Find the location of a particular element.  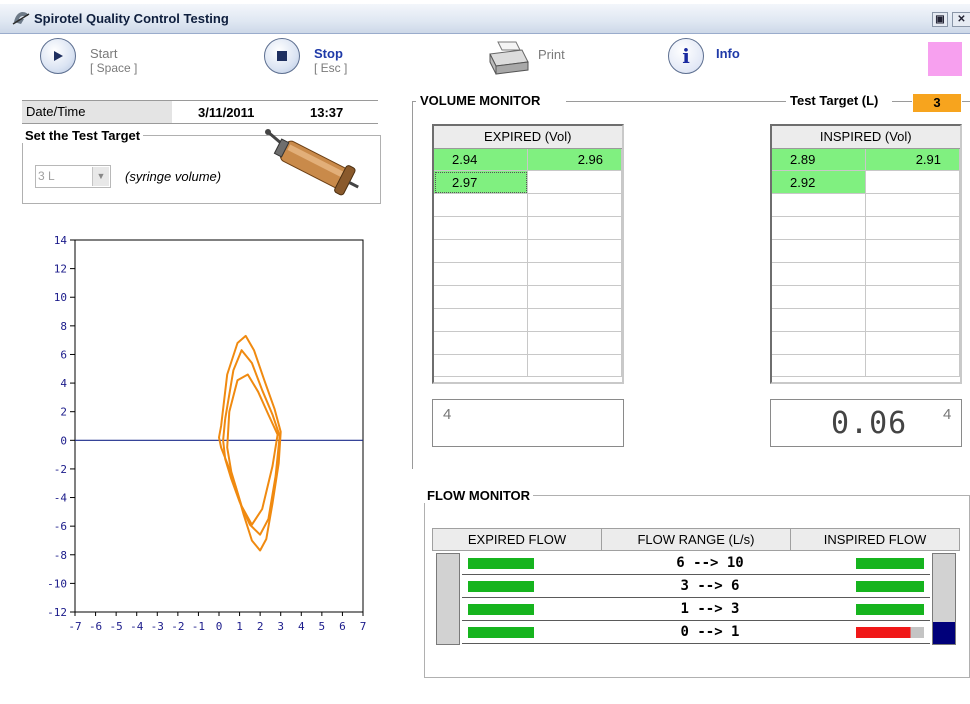

title-bar: Spirotel Quality Control Testing ▣ ✕ is located at coordinates (485, 19).